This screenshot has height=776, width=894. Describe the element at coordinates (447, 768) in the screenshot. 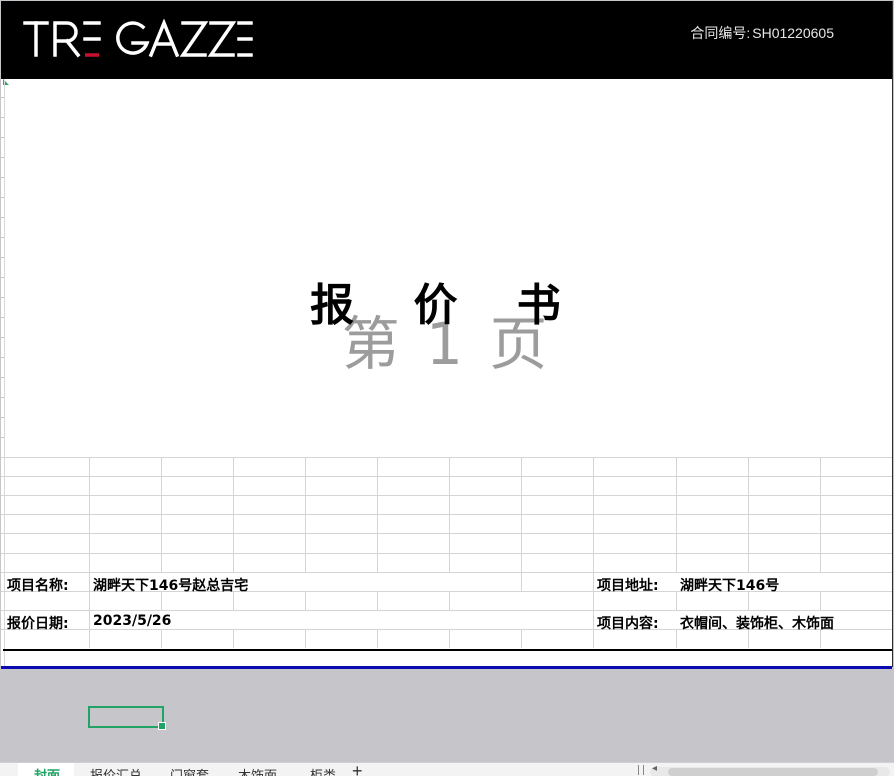

I see `sheet-tab-bar: 封面 报价汇总 门窗套 木饰面 柜类 + ◂` at that location.